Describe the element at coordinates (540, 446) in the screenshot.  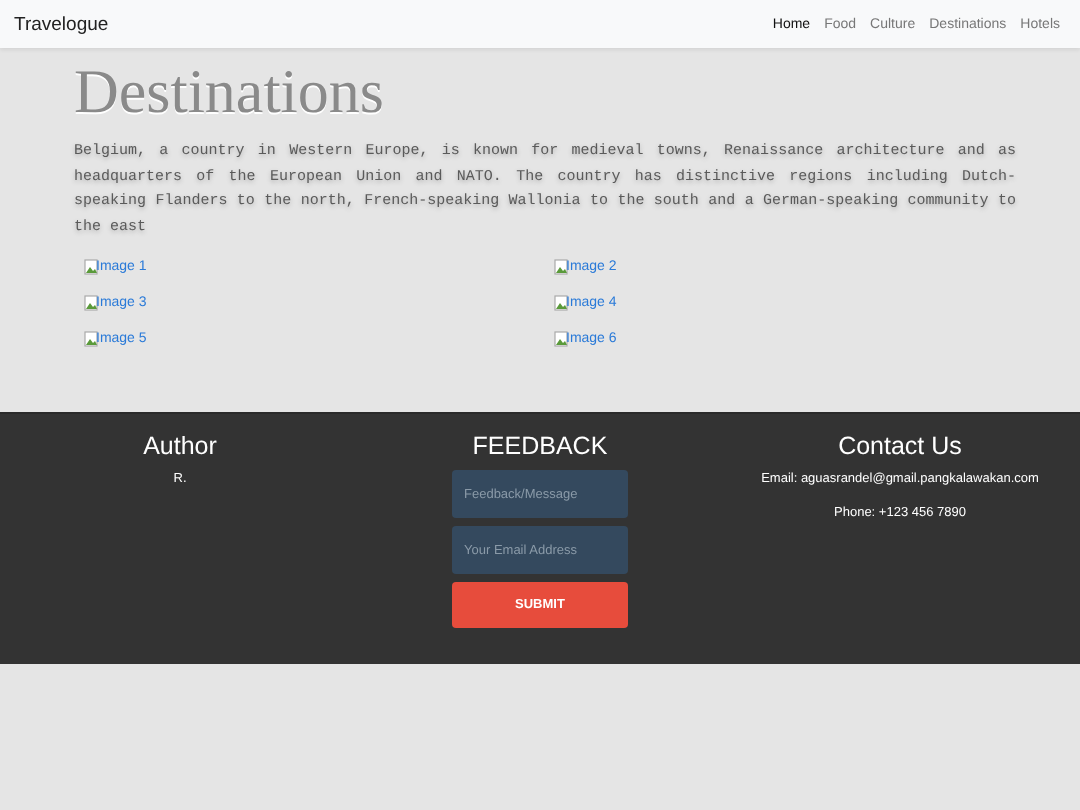
I see `section-heading: FEEDBACK` at that location.